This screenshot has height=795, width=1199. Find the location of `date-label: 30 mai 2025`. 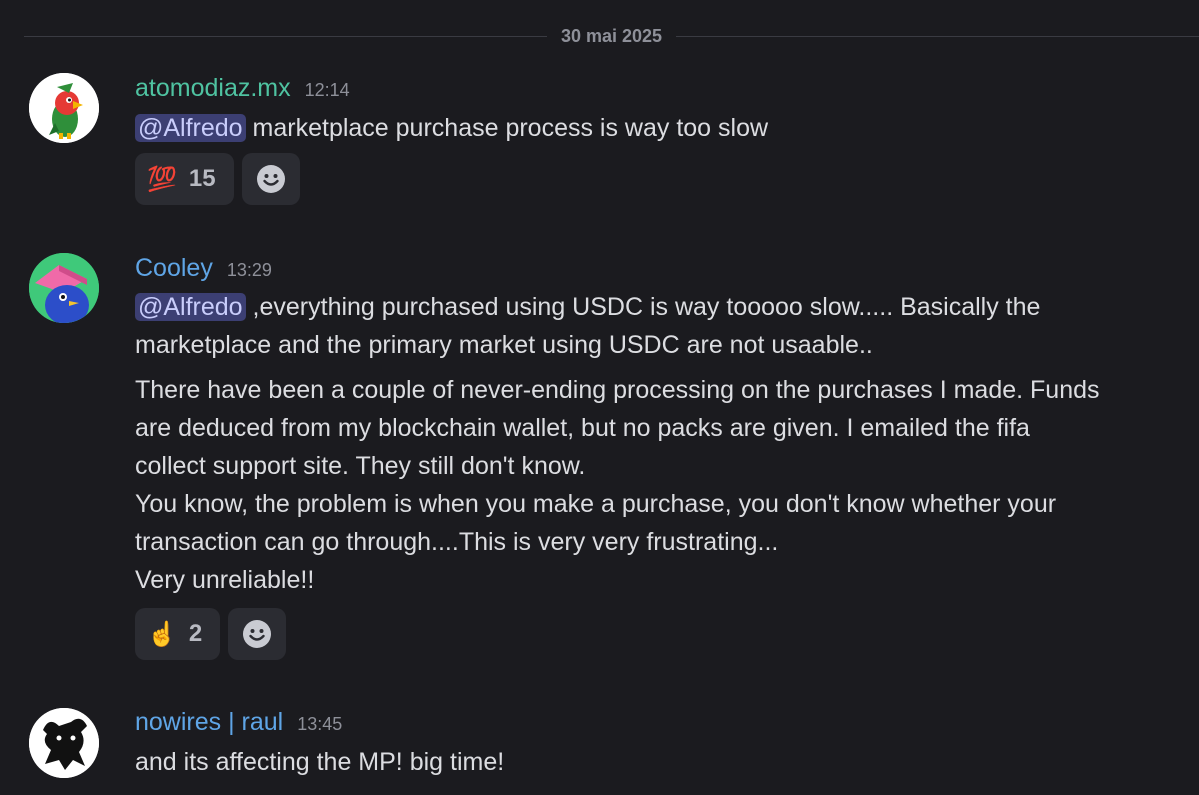

date-label: 30 mai 2025 is located at coordinates (611, 35).